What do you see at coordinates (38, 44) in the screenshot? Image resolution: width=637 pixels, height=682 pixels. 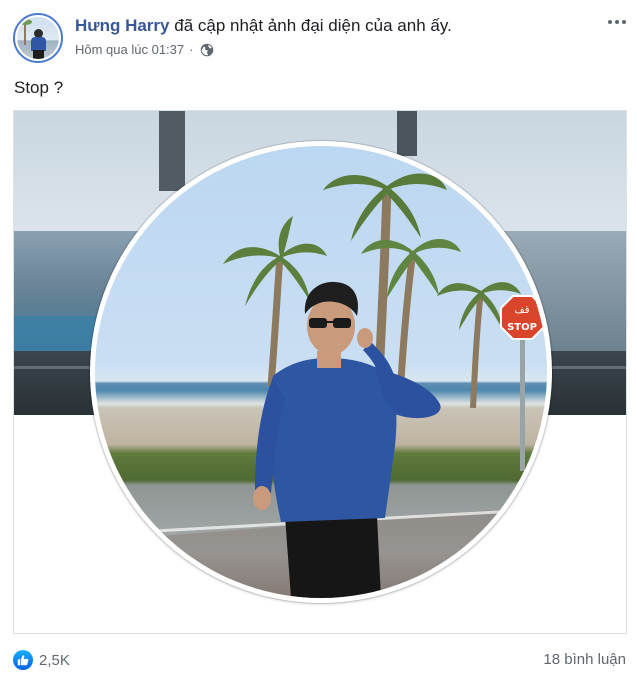 I see `avatar-person-body` at bounding box center [38, 44].